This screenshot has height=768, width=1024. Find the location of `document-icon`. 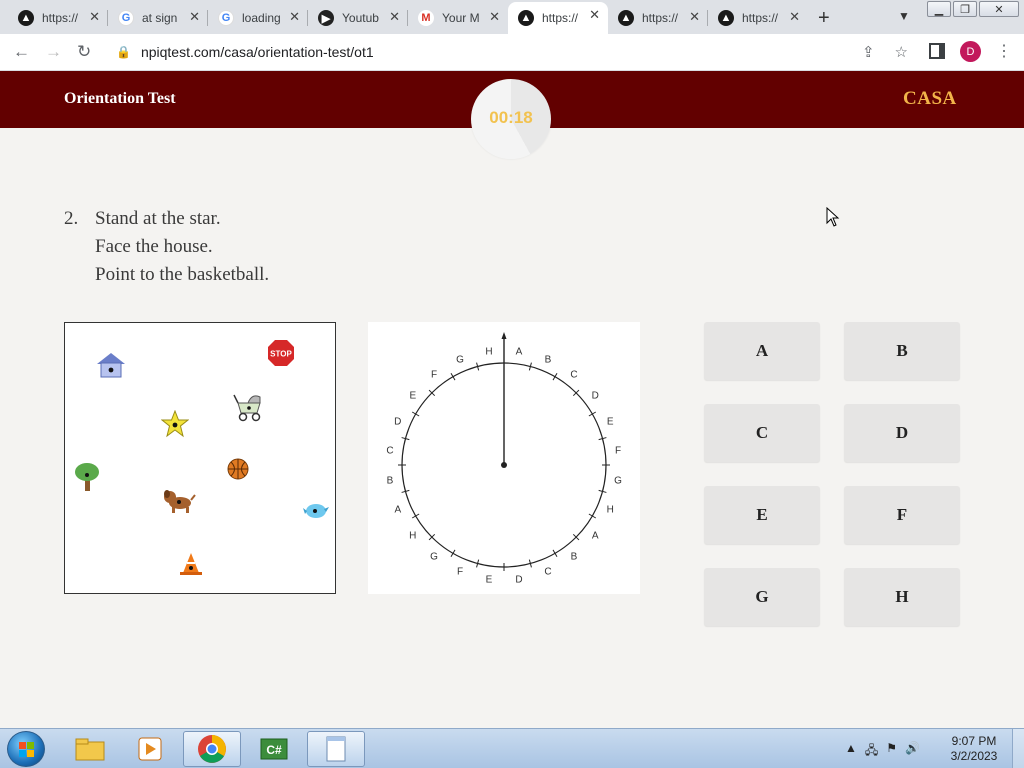

document-icon is located at coordinates (336, 749).